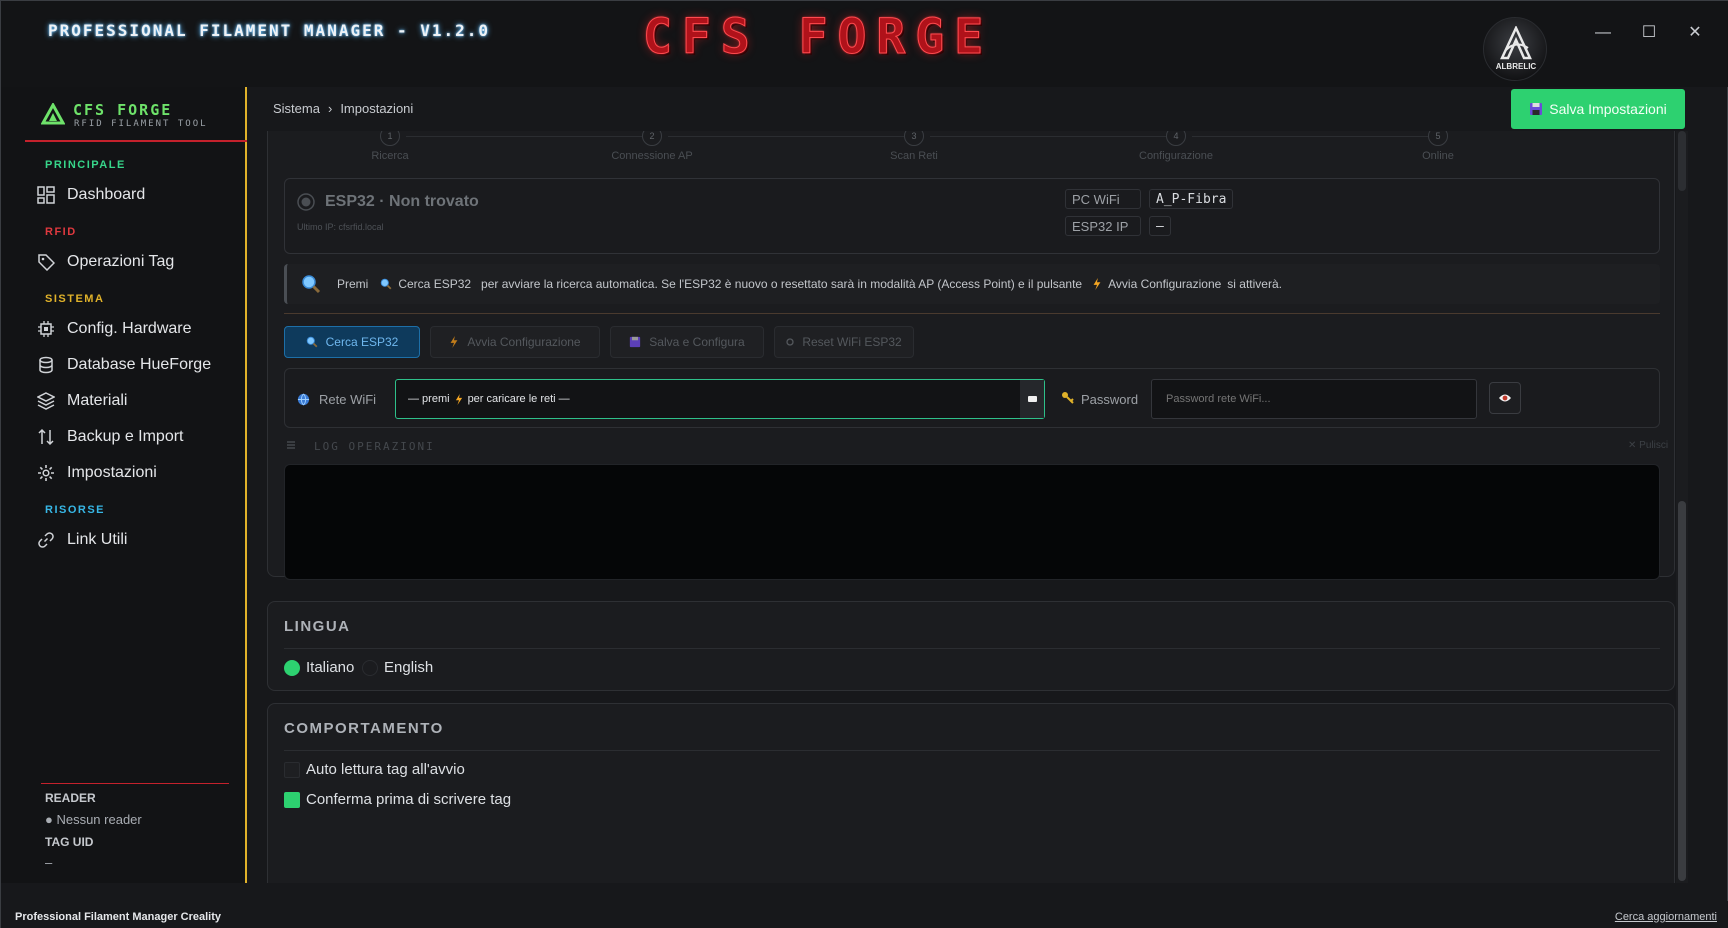 The height and width of the screenshot is (928, 1728). What do you see at coordinates (291, 445) in the screenshot?
I see `log-list-icon` at bounding box center [291, 445].